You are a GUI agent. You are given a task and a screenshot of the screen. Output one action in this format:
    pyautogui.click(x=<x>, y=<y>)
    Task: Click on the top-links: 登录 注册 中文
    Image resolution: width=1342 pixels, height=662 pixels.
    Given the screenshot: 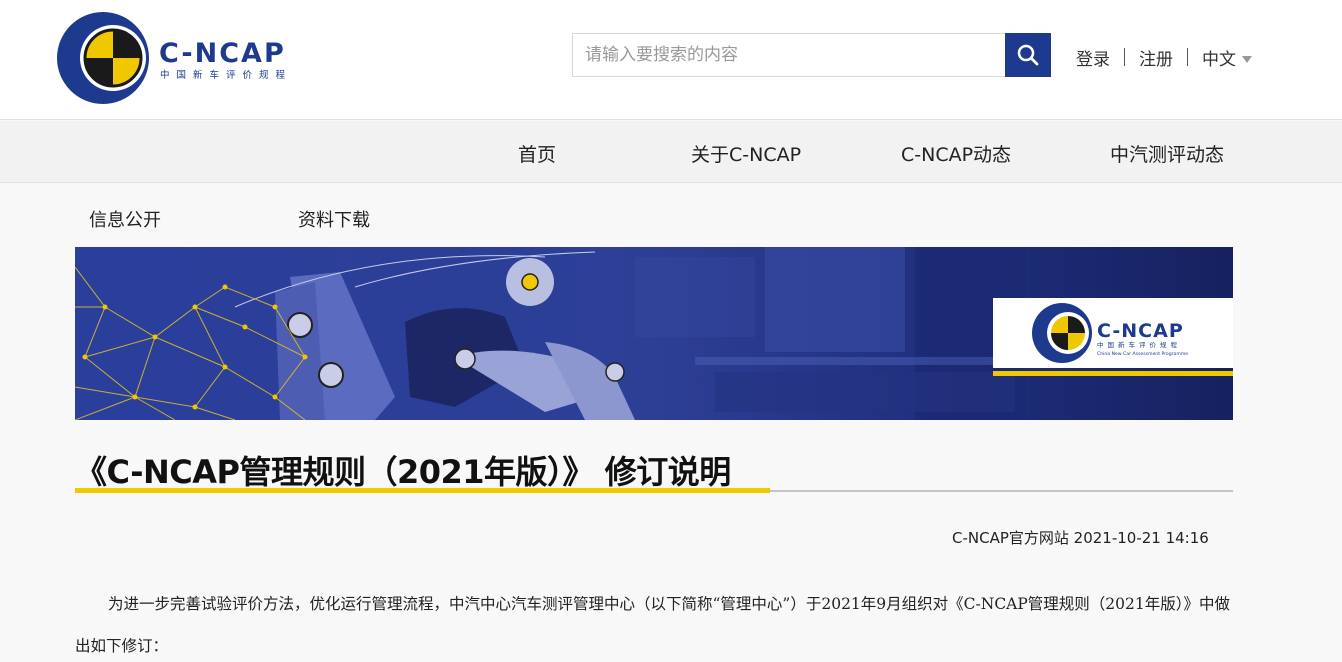 What is the action you would take?
    pyautogui.click(x=1164, y=57)
    